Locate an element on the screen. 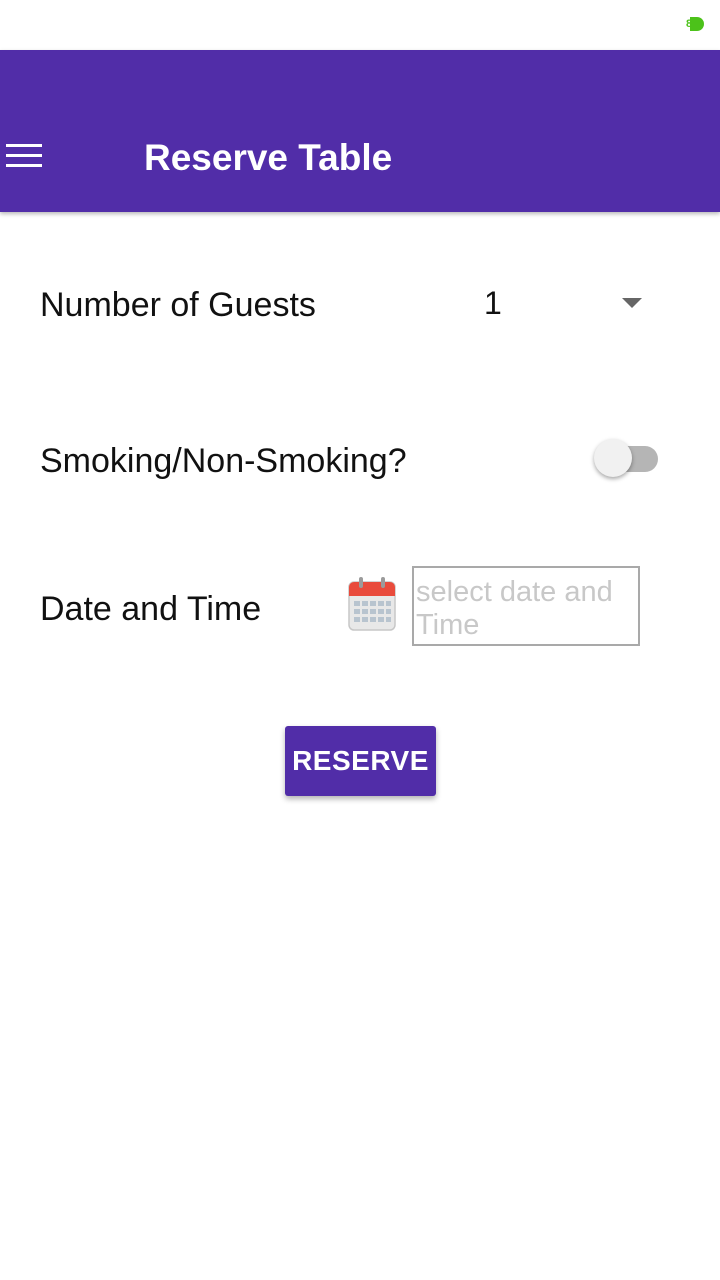  guests-label: Number of Guests is located at coordinates (178, 305).